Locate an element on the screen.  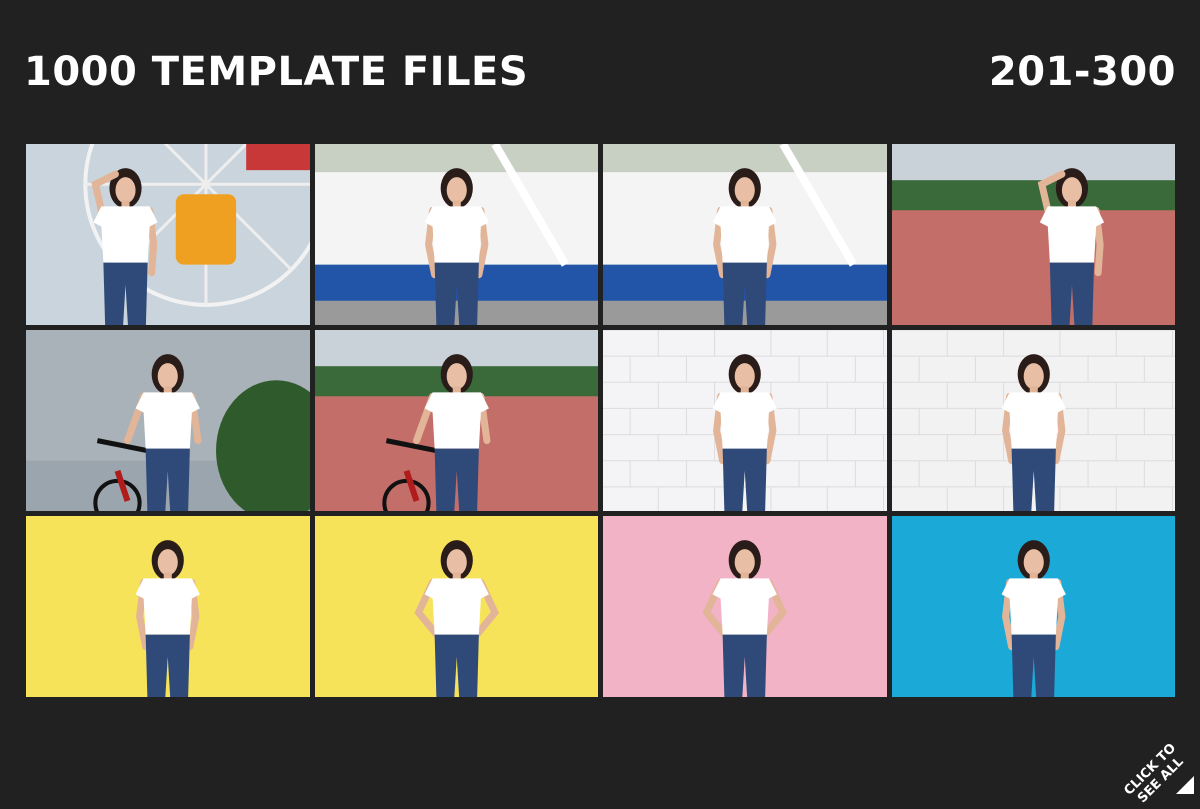
file-range-label: 201-300 is located at coordinates (1082, 72).